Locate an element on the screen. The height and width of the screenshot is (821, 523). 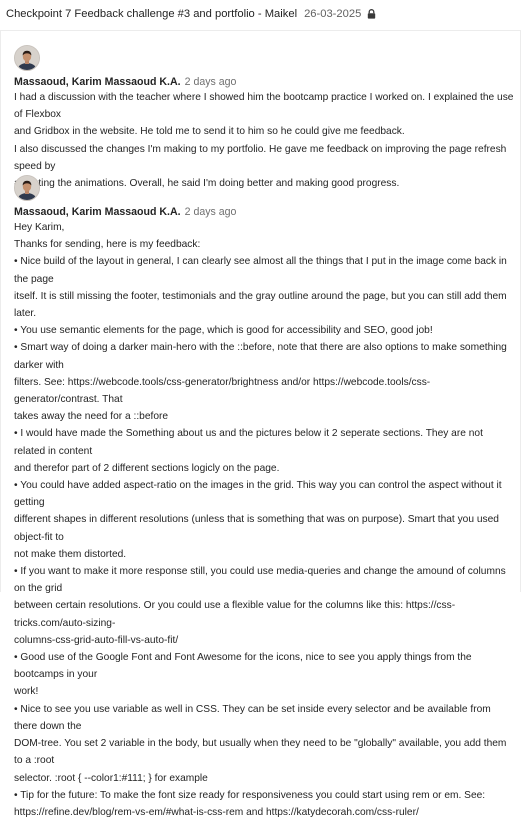
message-line: work! is located at coordinates (26, 692).